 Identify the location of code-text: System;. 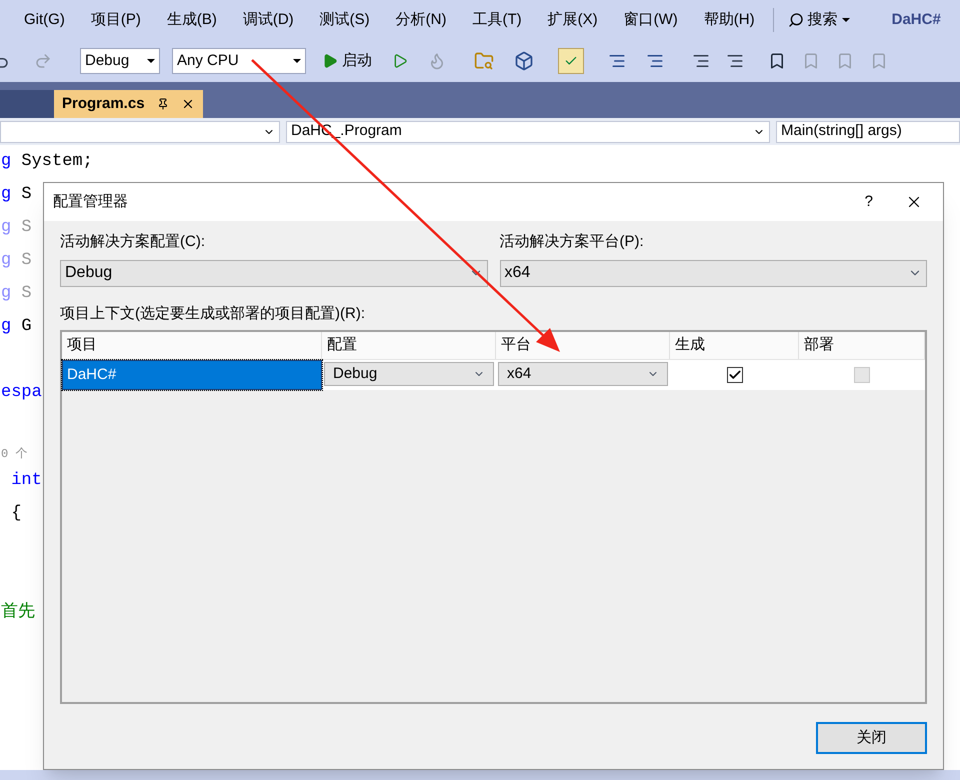
(56, 161).